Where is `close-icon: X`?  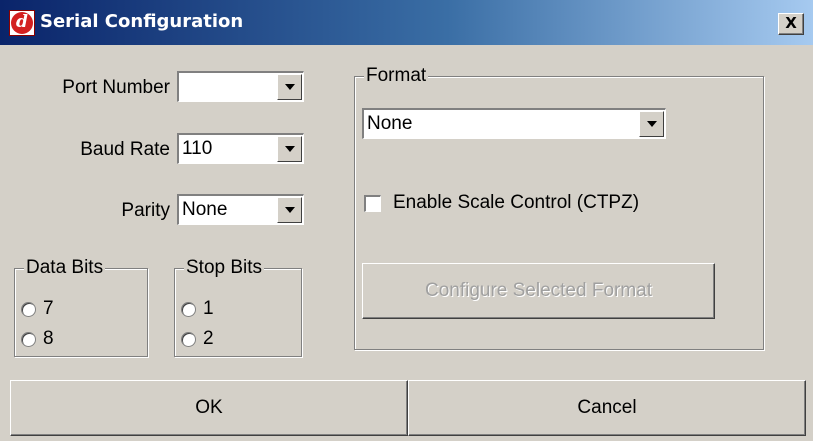
close-icon: X is located at coordinates (791, 23).